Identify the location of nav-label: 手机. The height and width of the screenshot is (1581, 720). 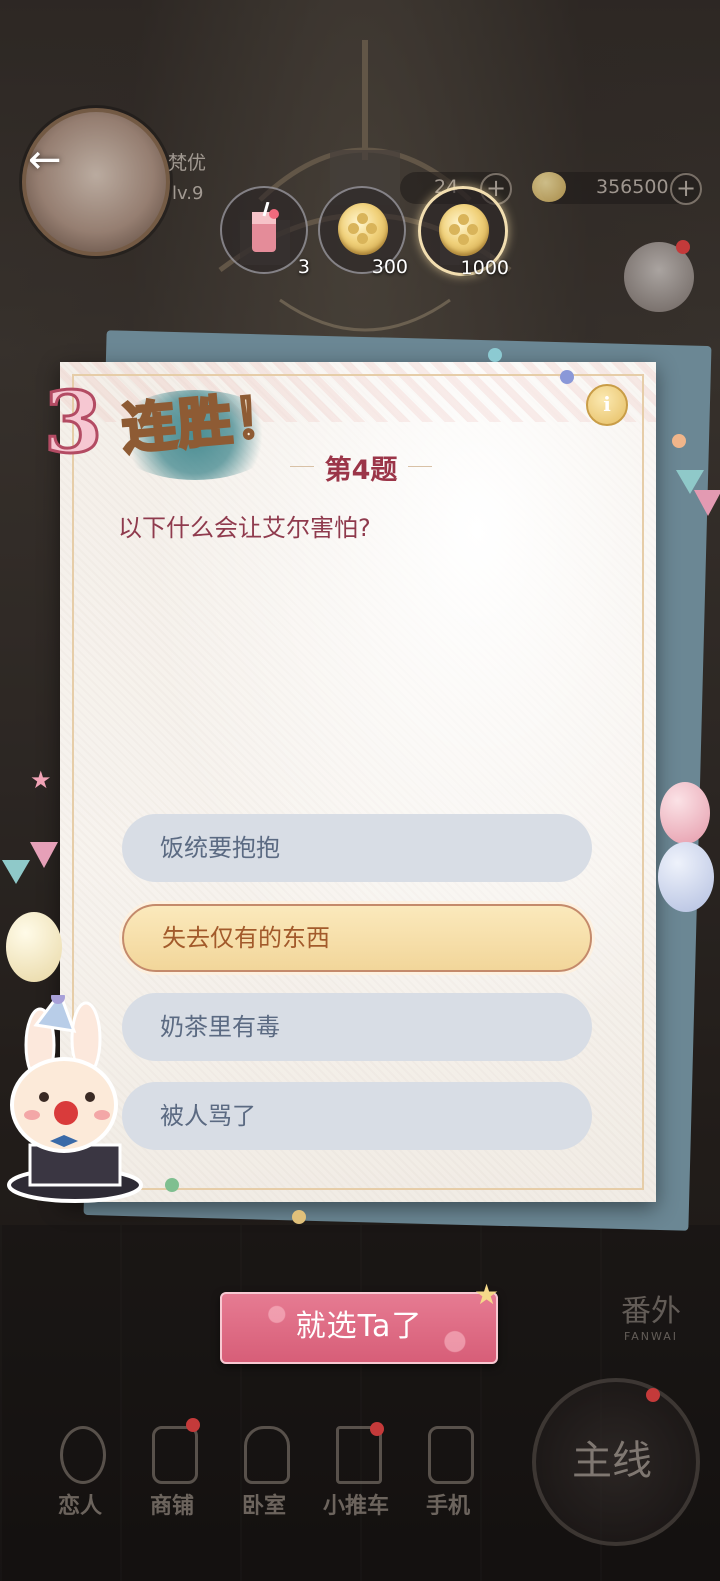
(447, 1506).